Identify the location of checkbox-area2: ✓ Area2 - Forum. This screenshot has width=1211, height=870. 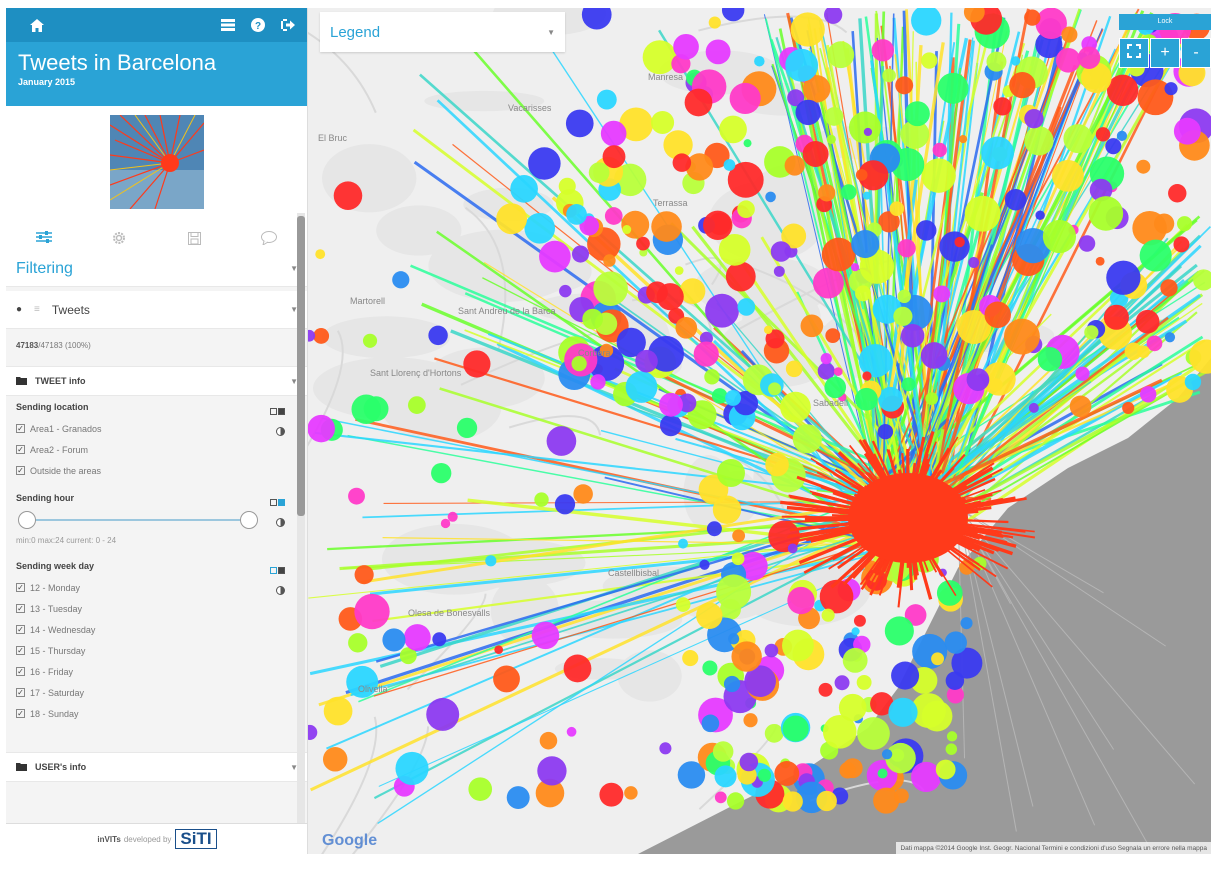
(157, 449).